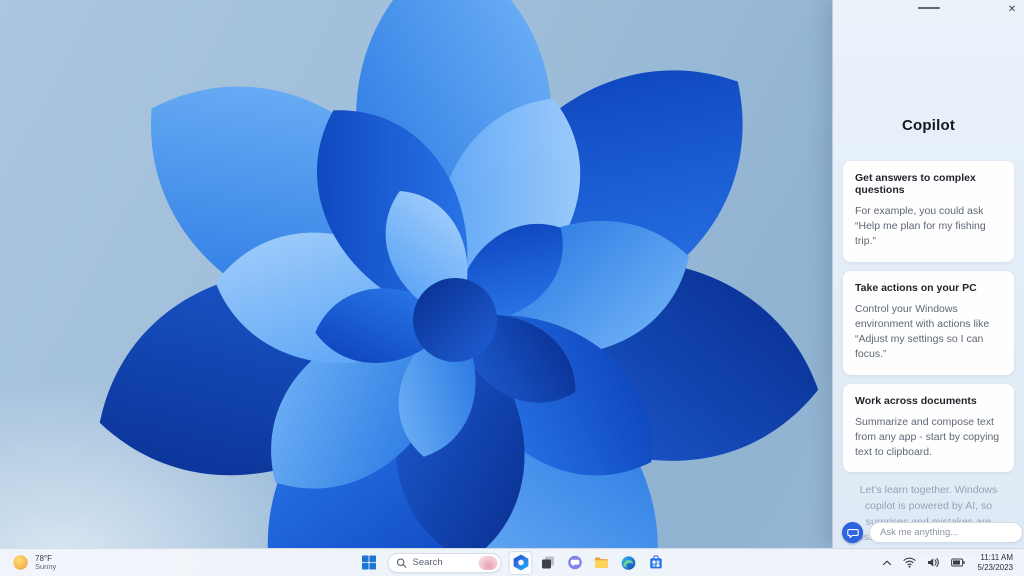 The image size is (1024, 576). What do you see at coordinates (958, 562) in the screenshot?
I see `battery-icon` at bounding box center [958, 562].